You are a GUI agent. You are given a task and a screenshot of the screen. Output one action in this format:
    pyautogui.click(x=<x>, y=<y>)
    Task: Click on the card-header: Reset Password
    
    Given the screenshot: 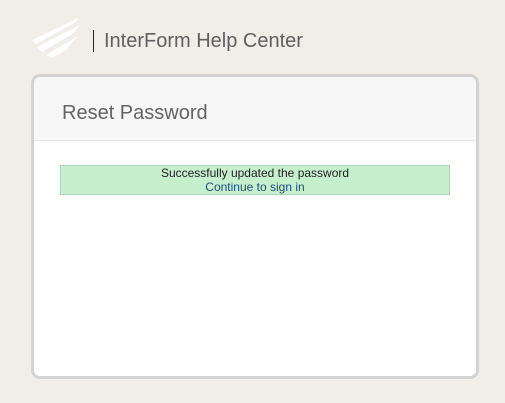 What is the action you would take?
    pyautogui.click(x=255, y=109)
    